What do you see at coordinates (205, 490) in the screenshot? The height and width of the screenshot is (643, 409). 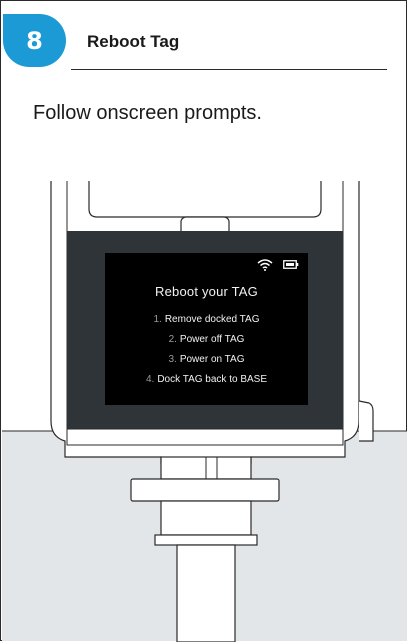 I see `connector-collar` at bounding box center [205, 490].